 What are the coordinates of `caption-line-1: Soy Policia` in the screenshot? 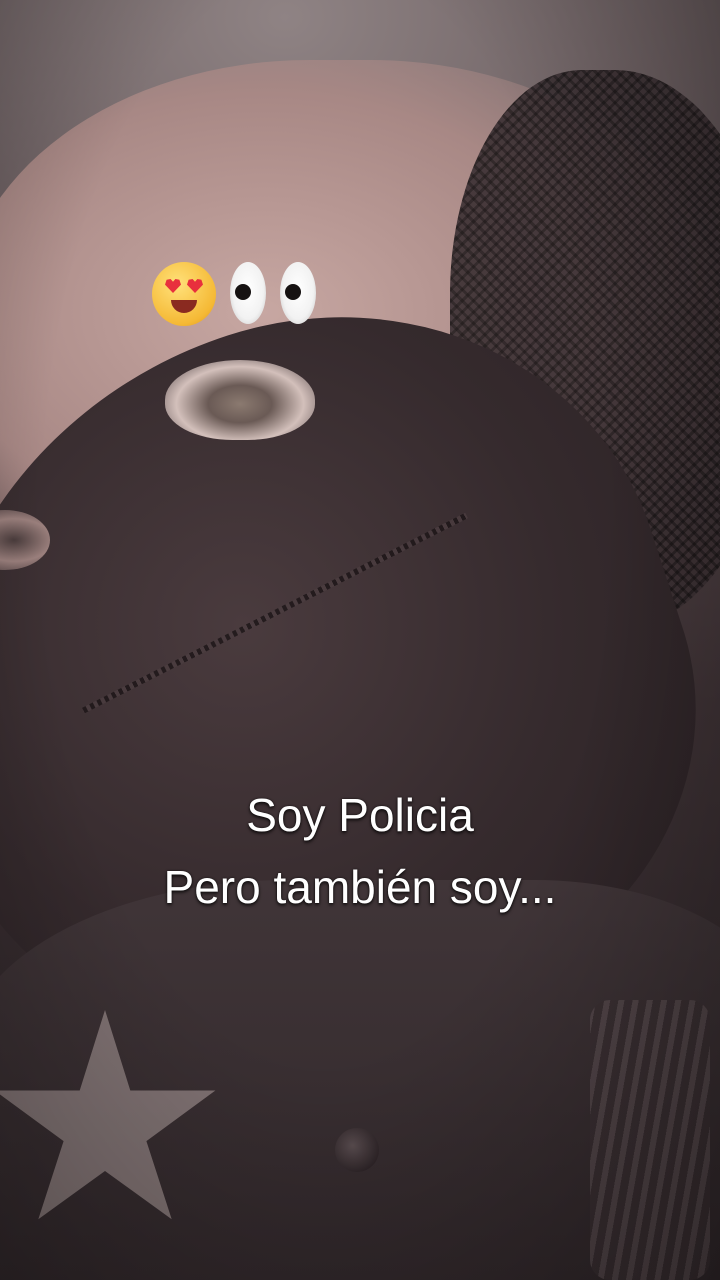 It's located at (360, 815).